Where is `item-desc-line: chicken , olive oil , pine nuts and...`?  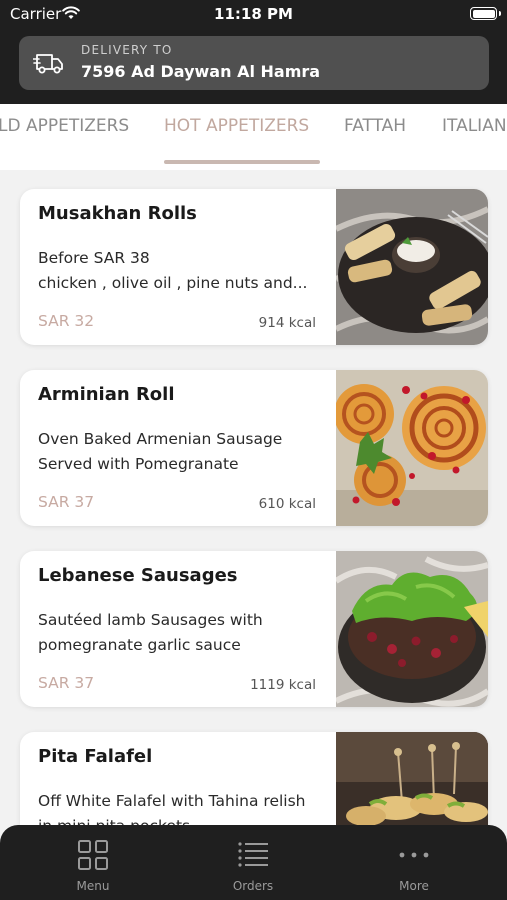
item-desc-line: chicken , olive oil , pine nuts and... is located at coordinates (173, 283).